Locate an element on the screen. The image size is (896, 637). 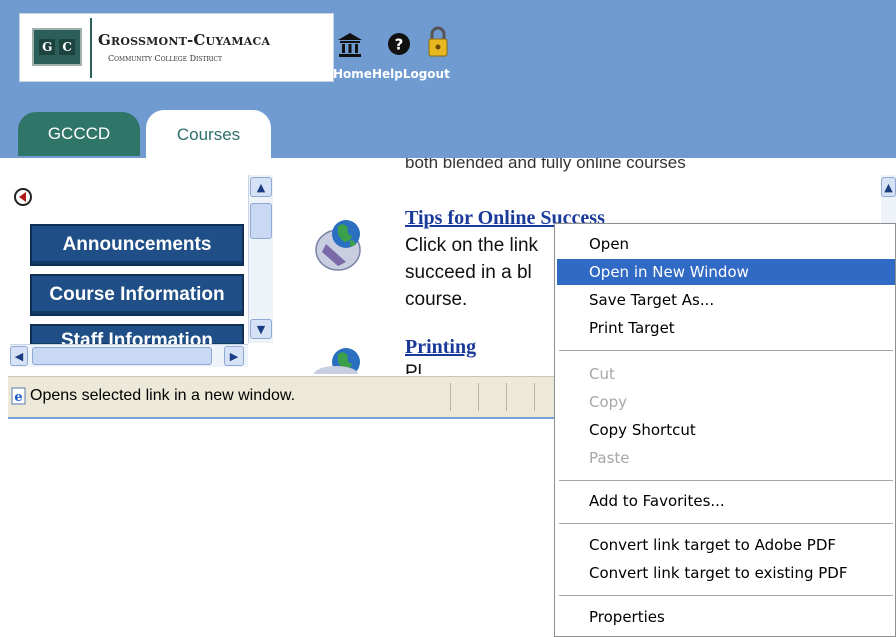
menu-item-open: Open is located at coordinates (726, 244).